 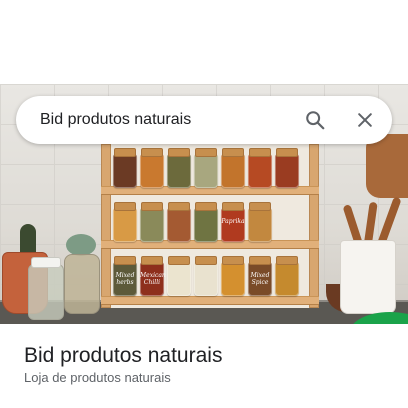 What do you see at coordinates (153, 279) in the screenshot?
I see `spice-jar-label: Mexican Chilli` at bounding box center [153, 279].